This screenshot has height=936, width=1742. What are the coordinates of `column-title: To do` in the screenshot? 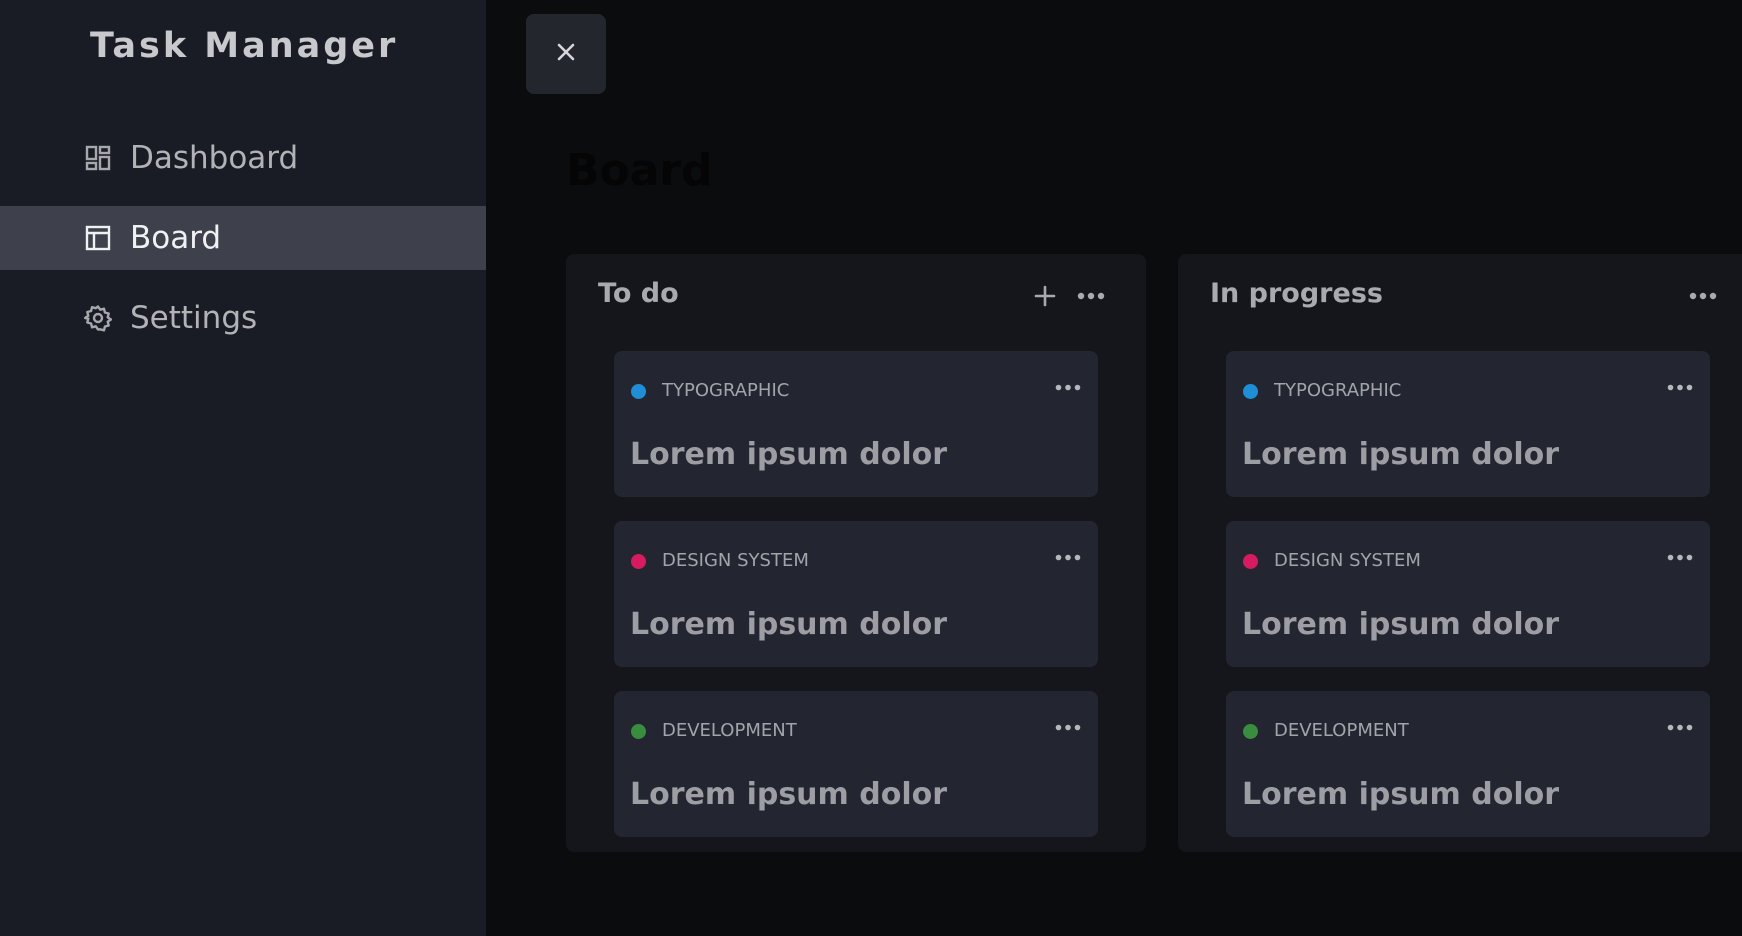 It's located at (638, 293).